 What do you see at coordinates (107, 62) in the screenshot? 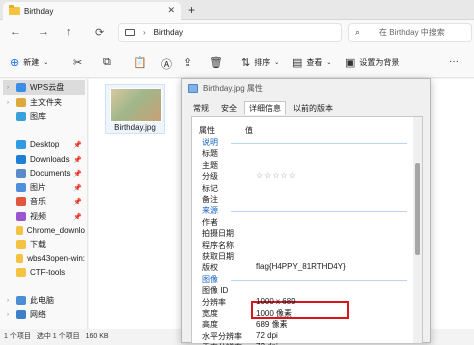
I see `copy-icon: ⧉` at bounding box center [107, 62].